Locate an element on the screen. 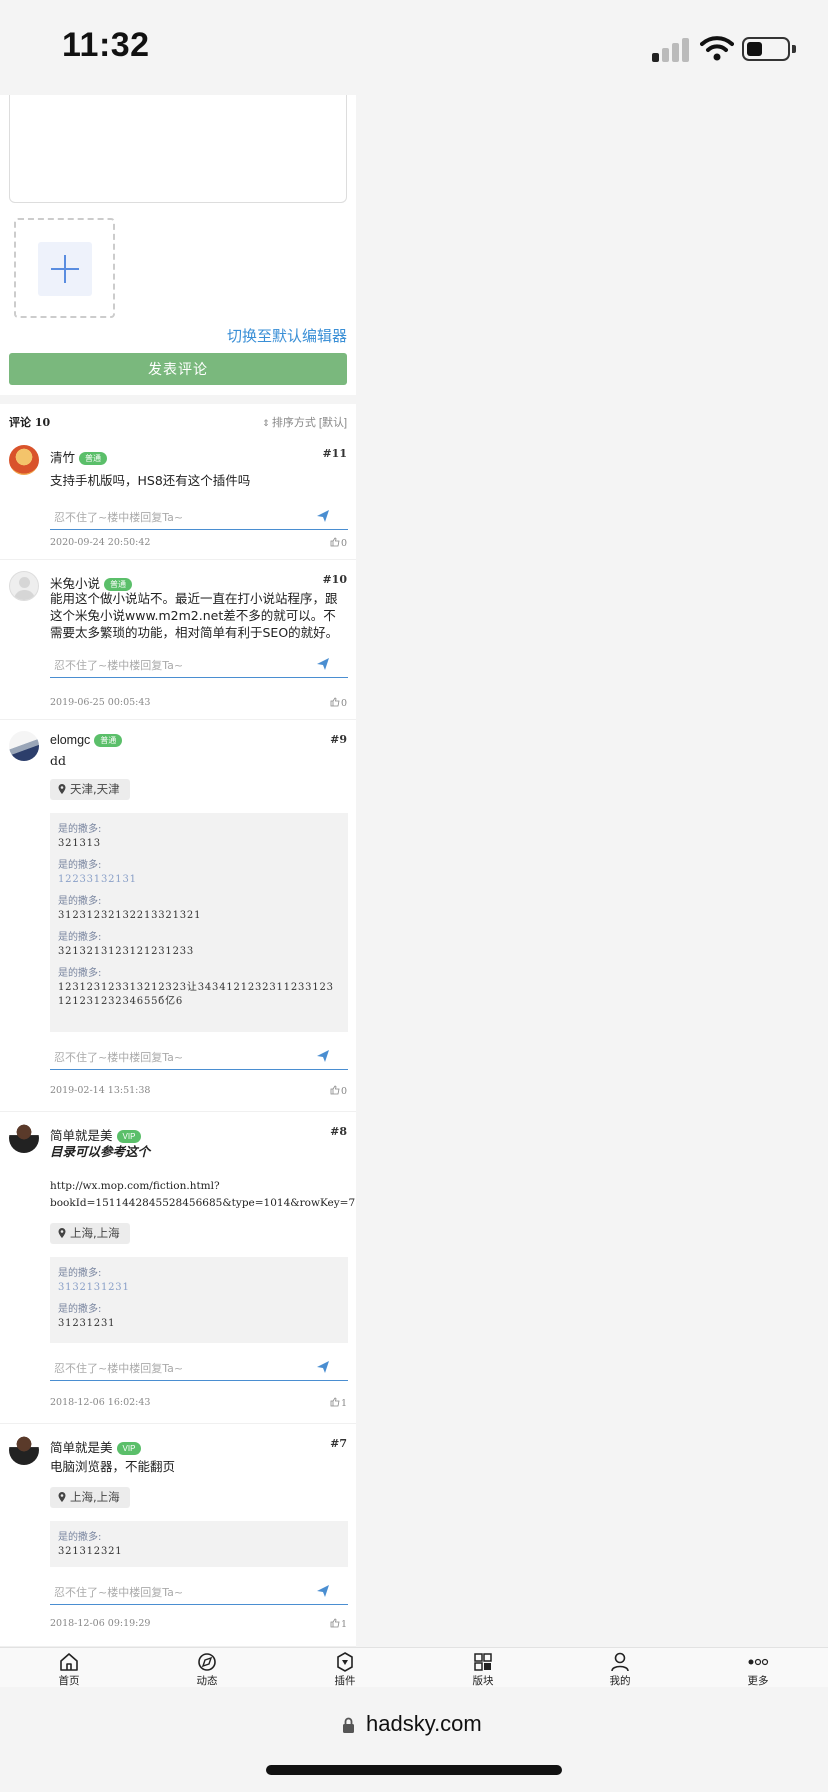  bottom-tab-bar: 首页 动态 插件 版块 我的 更多 is located at coordinates (414, 1667).